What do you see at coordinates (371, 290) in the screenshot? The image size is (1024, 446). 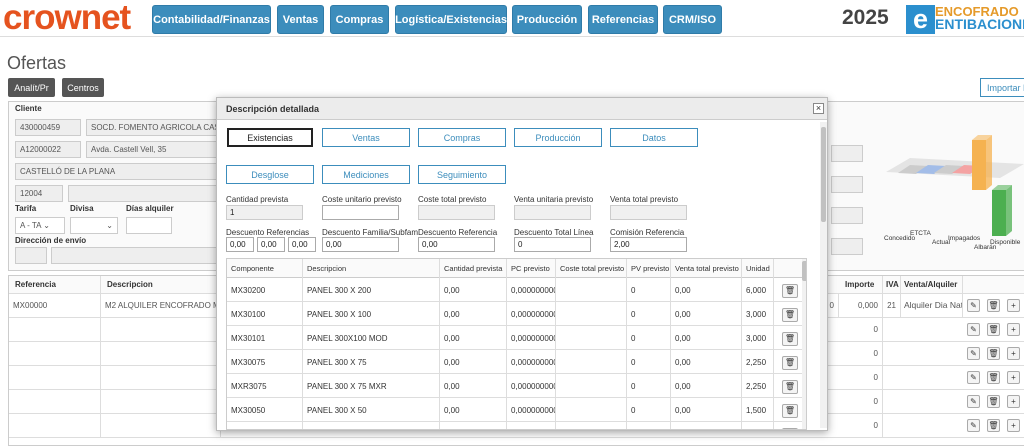 I see `grid-cell-descripcion: PANEL 300 X 200` at bounding box center [371, 290].